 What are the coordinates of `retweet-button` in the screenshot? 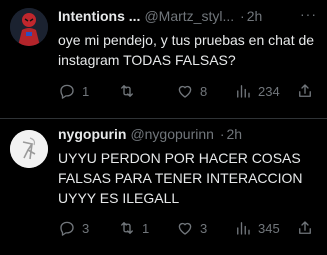 It's located at (130, 91).